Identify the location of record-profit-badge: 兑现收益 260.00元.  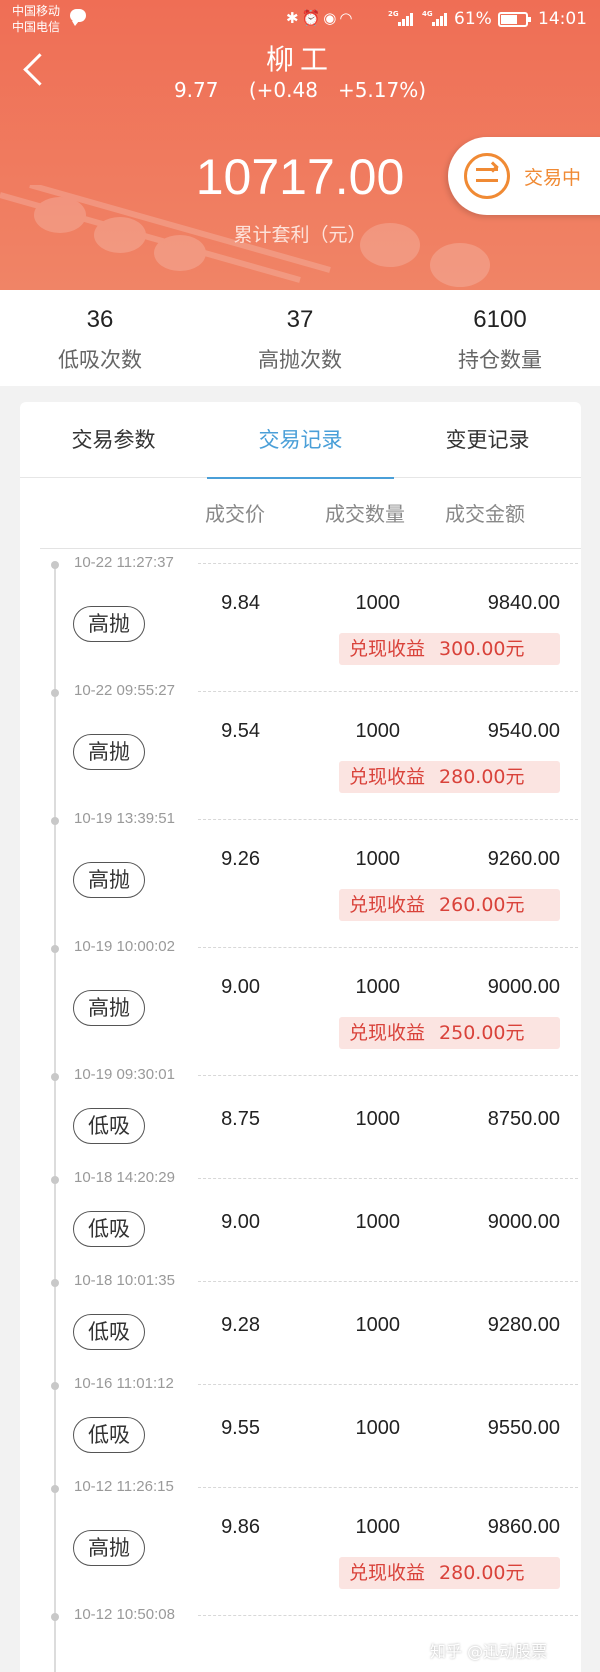
(449, 905).